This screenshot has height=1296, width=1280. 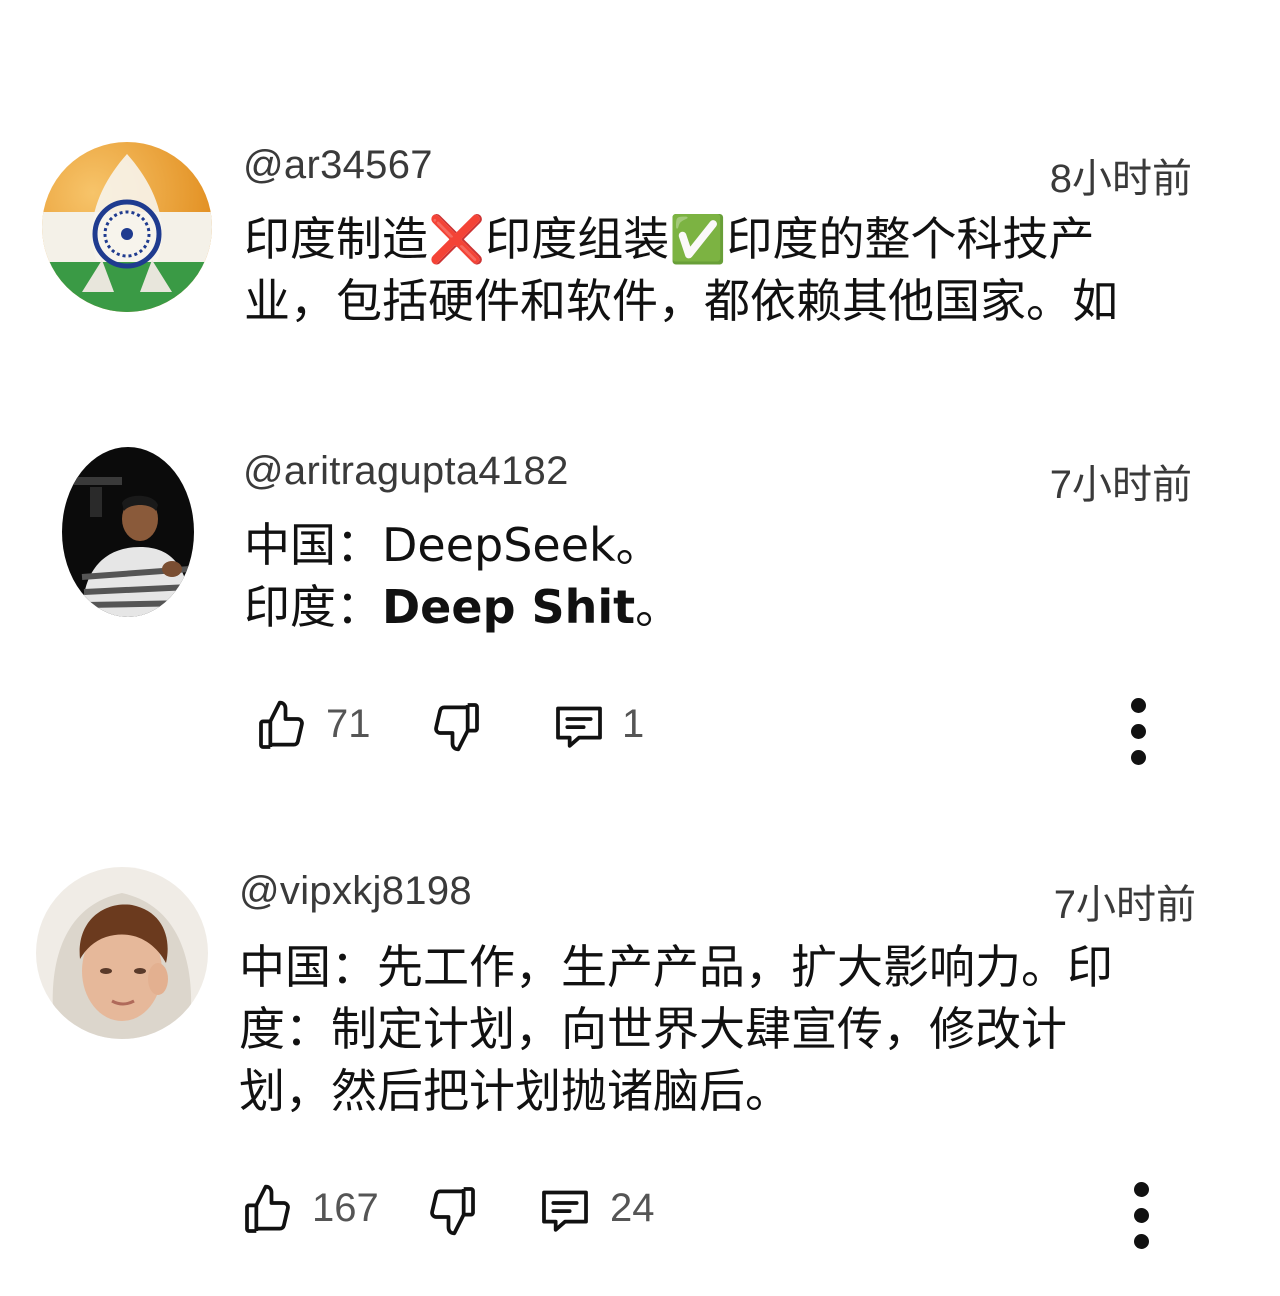 What do you see at coordinates (499, 545) in the screenshot?
I see `comment-phrase: DeepSeek` at bounding box center [499, 545].